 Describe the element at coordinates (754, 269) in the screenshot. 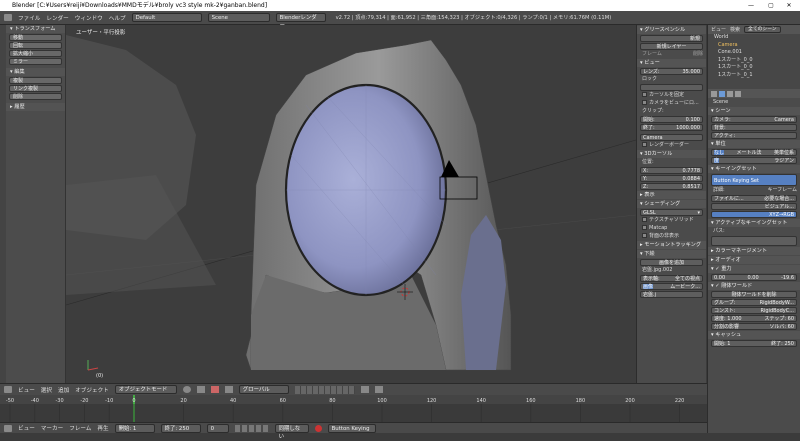

I see `gravity-header: ▾ ✓ 重力` at that location.